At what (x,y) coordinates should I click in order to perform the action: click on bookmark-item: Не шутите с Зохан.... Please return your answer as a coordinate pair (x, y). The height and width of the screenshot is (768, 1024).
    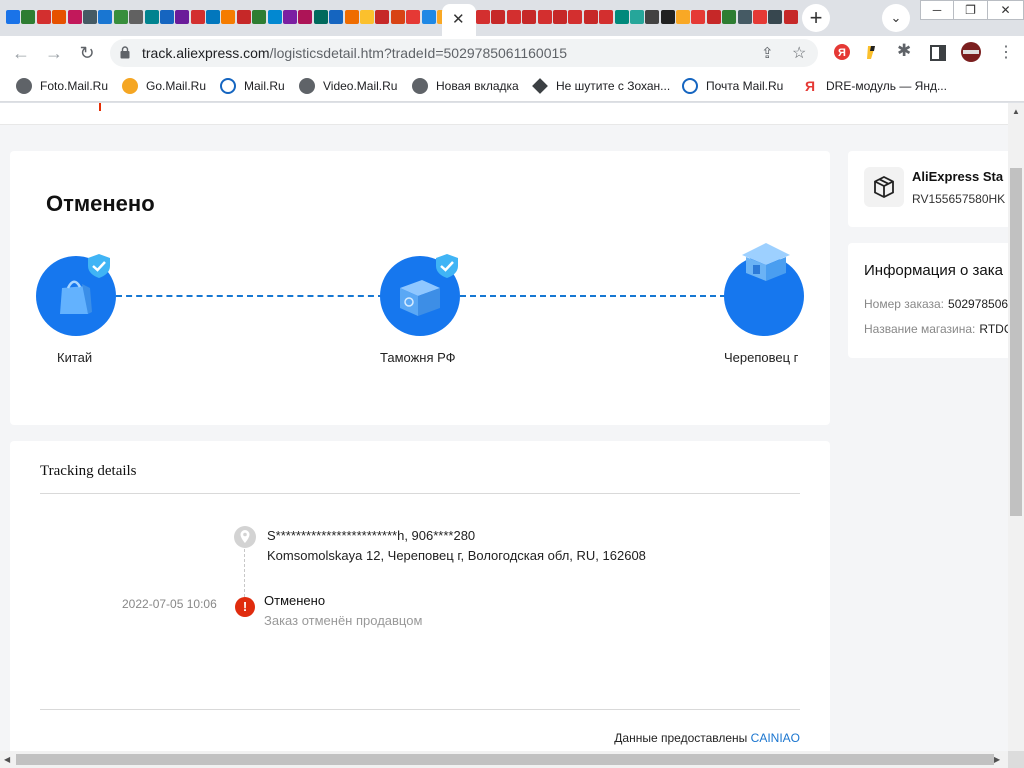
    Looking at the image, I should click on (601, 86).